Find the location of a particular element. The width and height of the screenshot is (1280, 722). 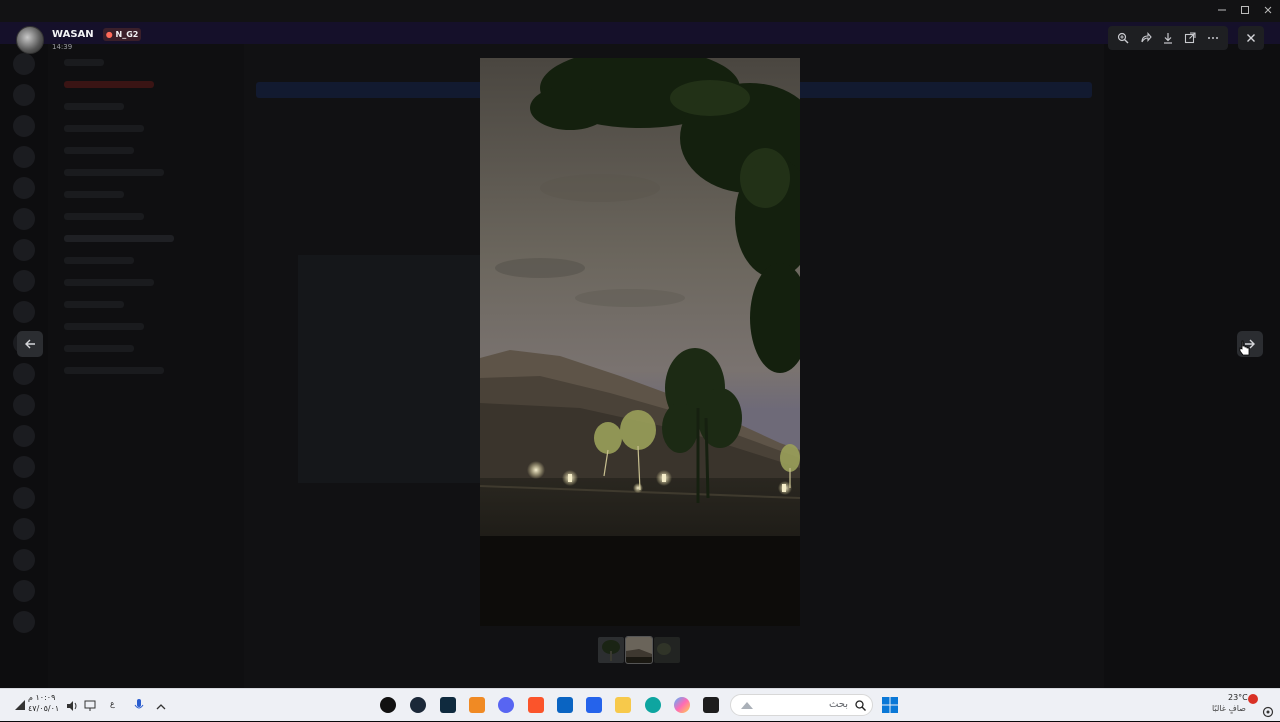

start-button is located at coordinates (890, 705).